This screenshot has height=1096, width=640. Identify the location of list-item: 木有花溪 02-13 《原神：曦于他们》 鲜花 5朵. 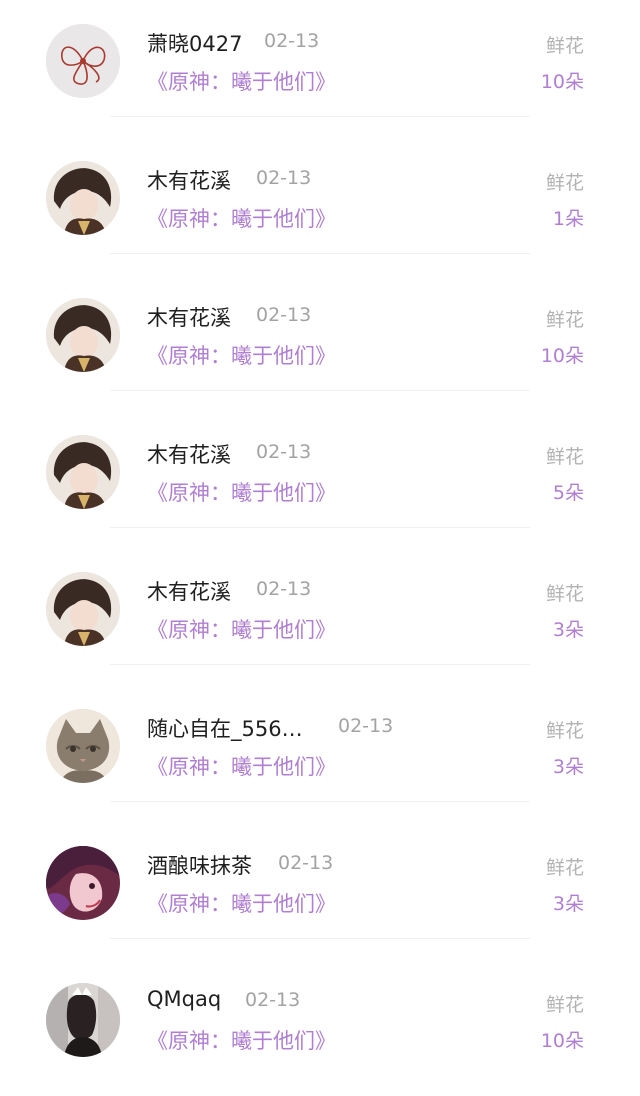
(320, 479).